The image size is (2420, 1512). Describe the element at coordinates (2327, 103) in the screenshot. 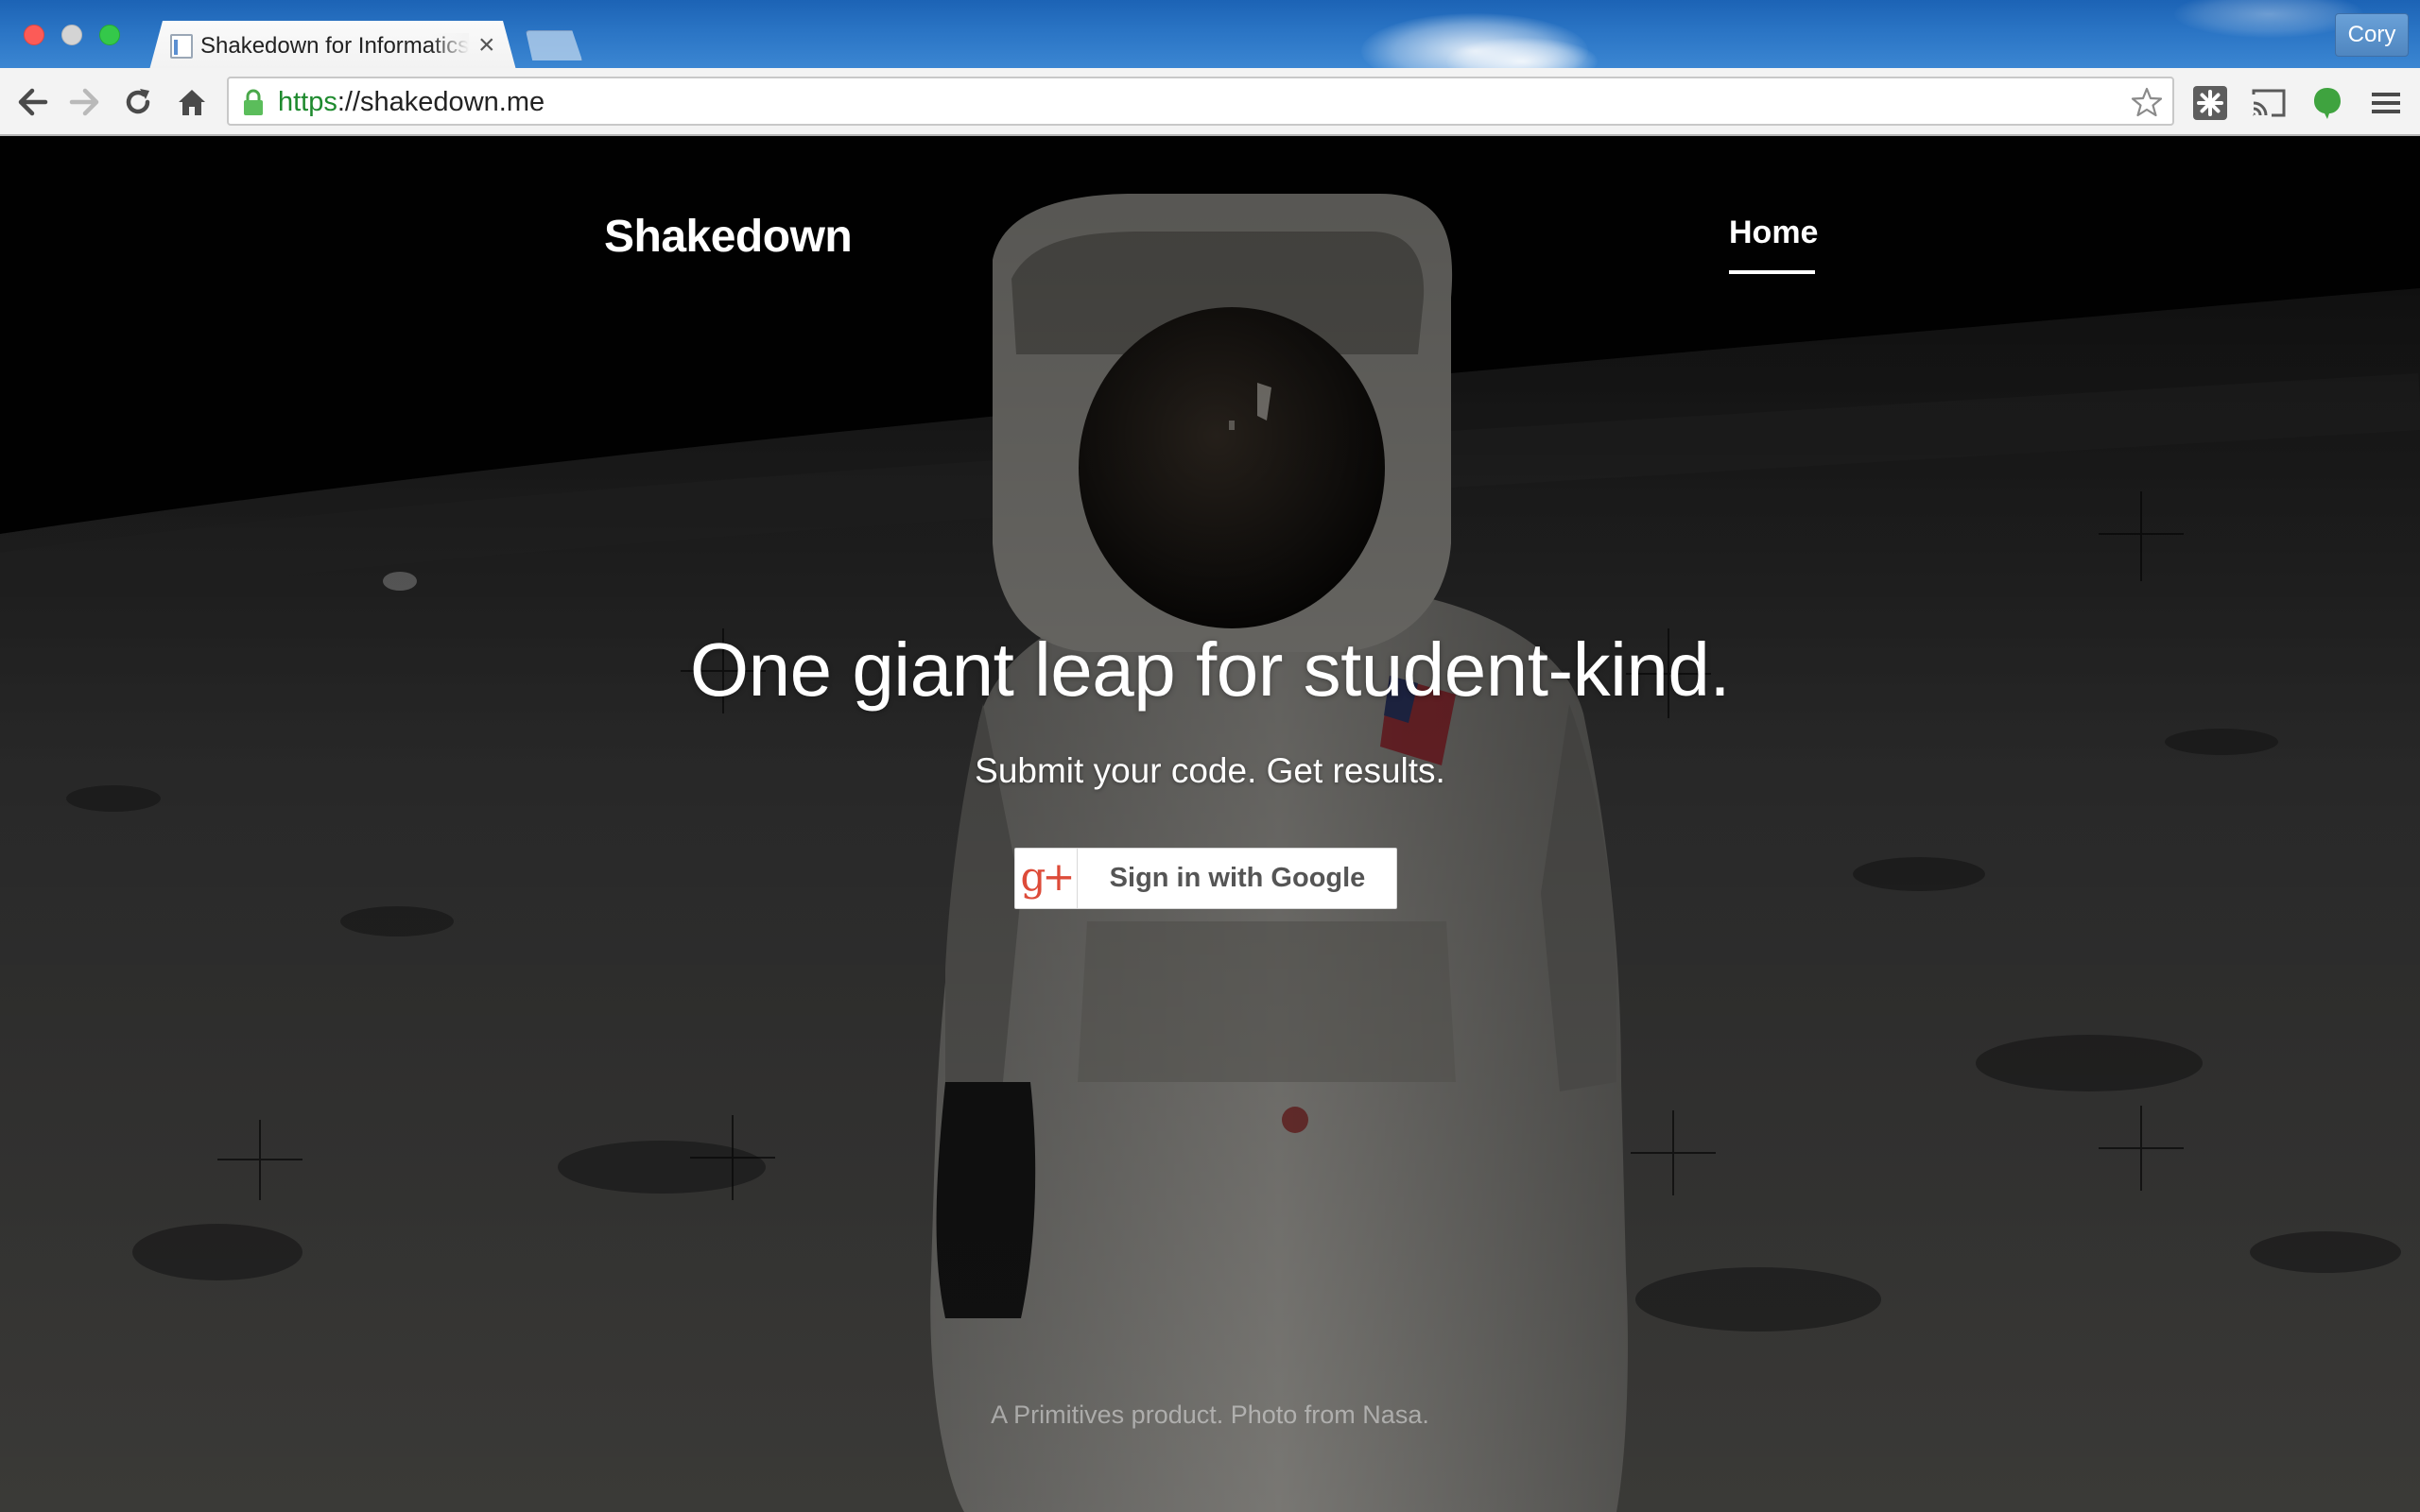

I see `evernote-icon` at that location.